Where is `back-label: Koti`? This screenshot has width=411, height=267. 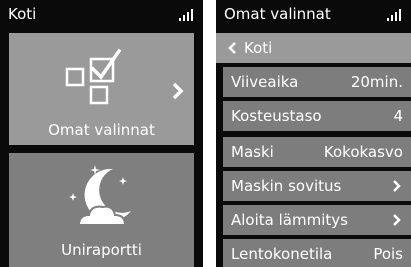 back-label: Koti is located at coordinates (258, 48).